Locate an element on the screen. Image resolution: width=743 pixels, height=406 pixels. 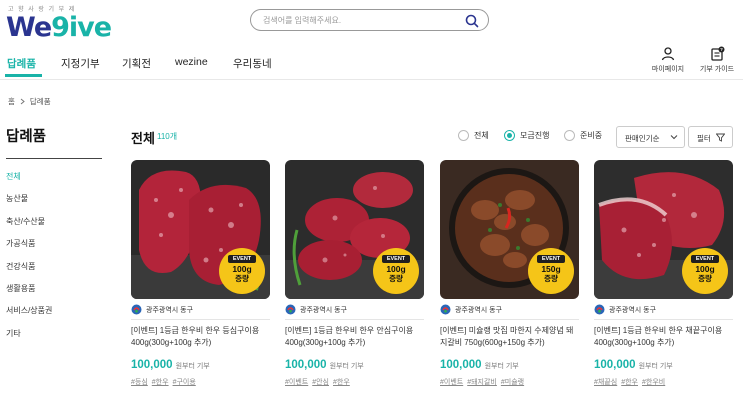
radio-dot-checked is located at coordinates (509, 135).